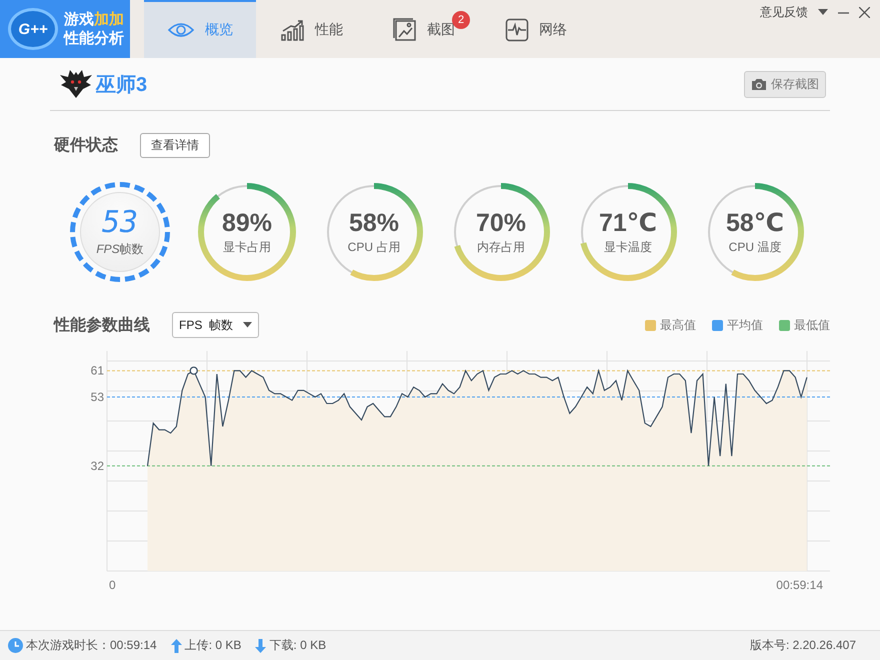  Describe the element at coordinates (784, 12) in the screenshot. I see `feedback-link: 意见反馈` at that location.